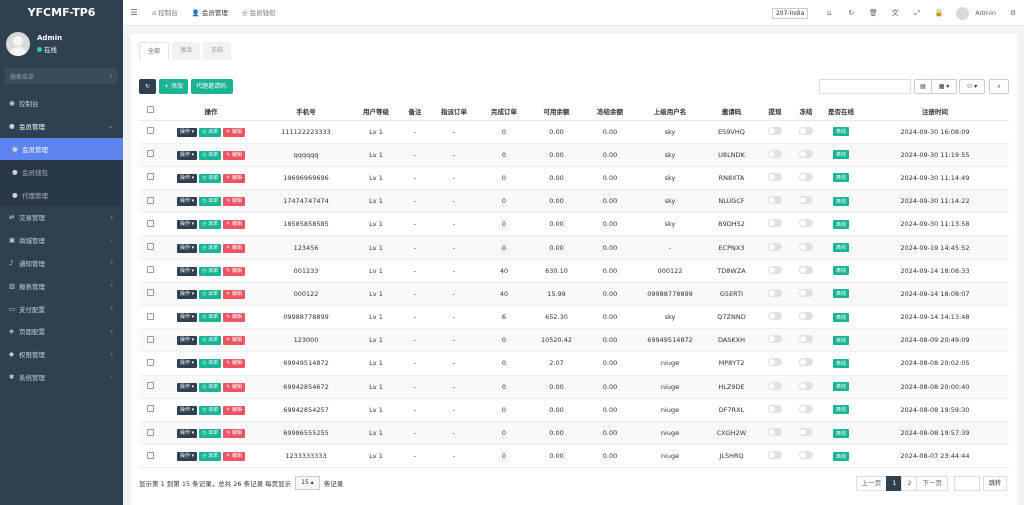  What do you see at coordinates (829, 13) in the screenshot?
I see `home-icon: ⌂` at bounding box center [829, 13].